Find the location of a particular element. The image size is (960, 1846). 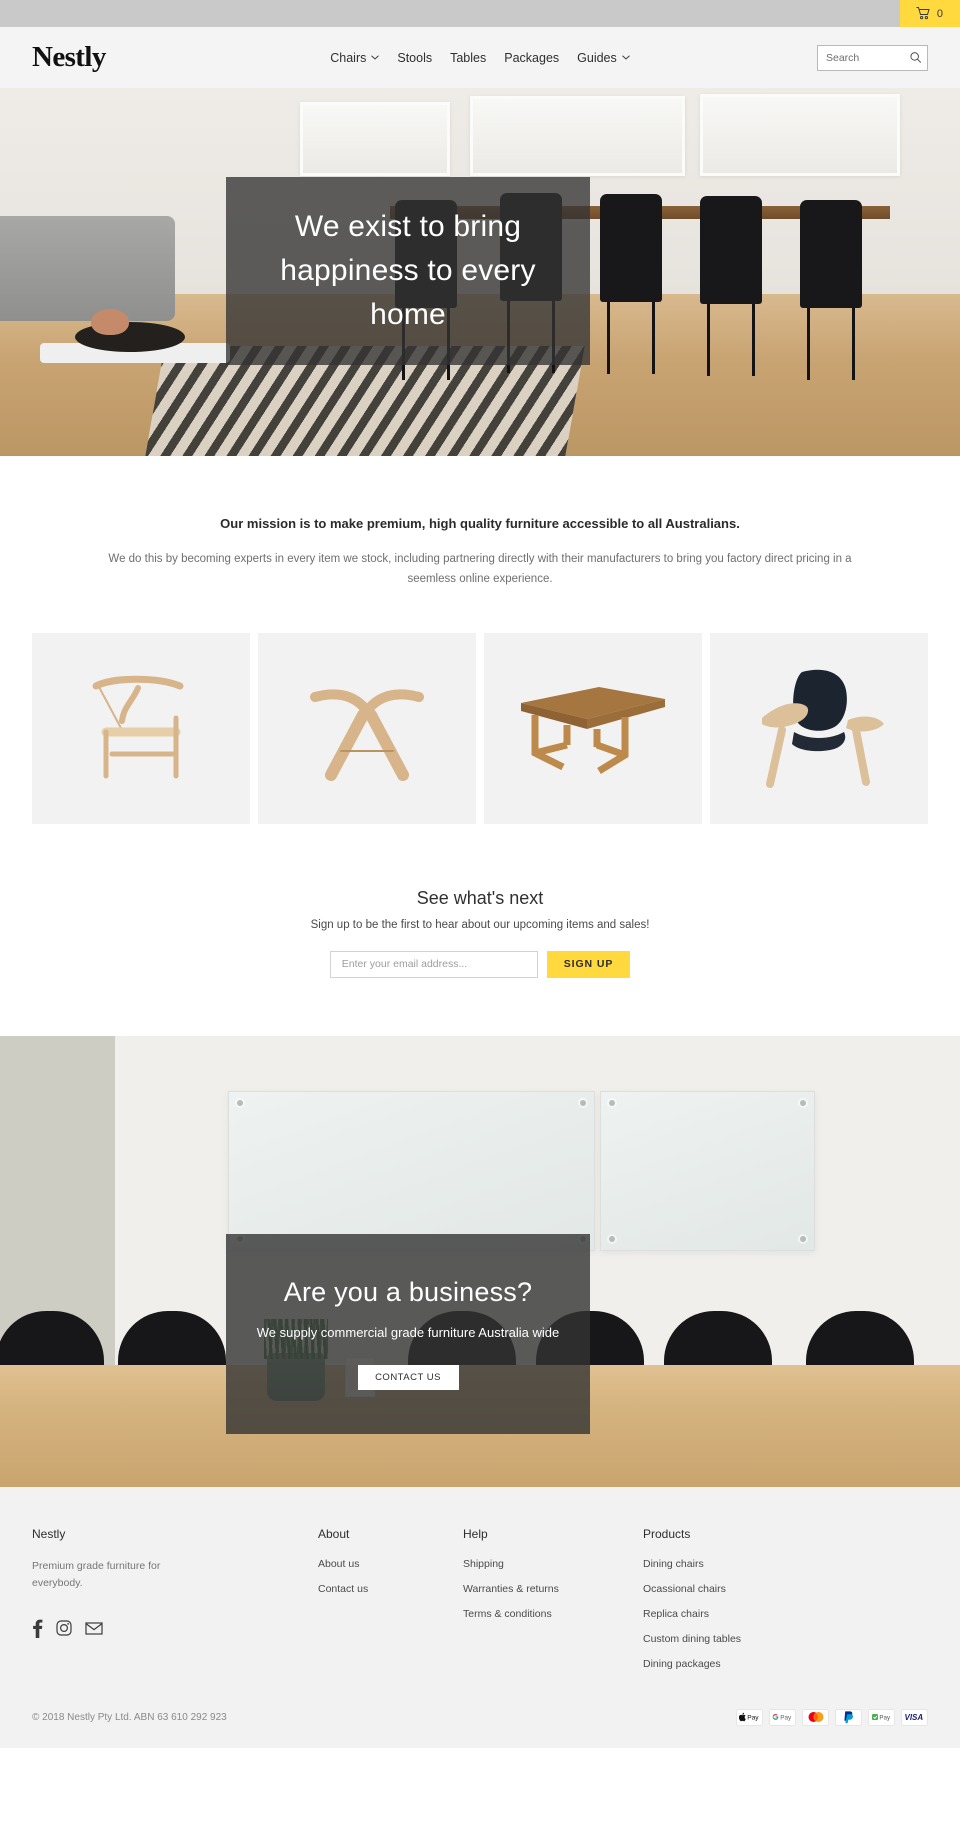

business-title: Are you a business? is located at coordinates (408, 1291).